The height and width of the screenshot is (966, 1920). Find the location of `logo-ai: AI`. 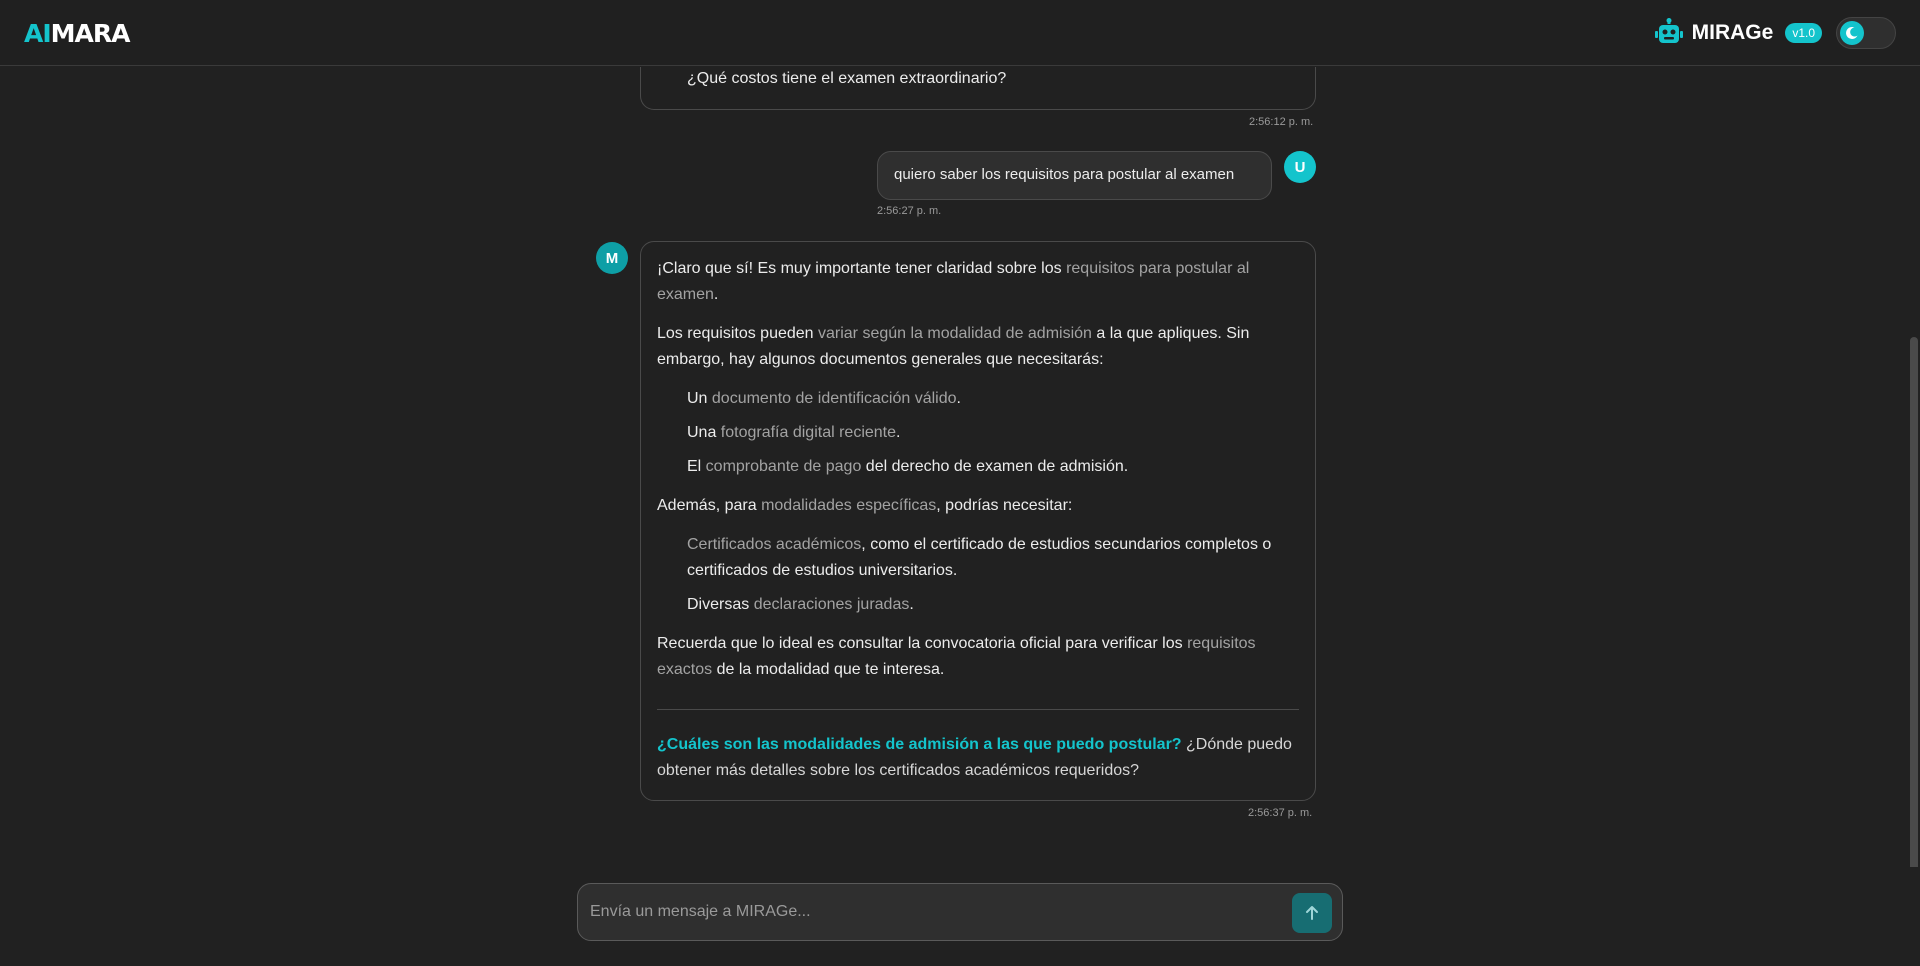

logo-ai: AI is located at coordinates (38, 33).